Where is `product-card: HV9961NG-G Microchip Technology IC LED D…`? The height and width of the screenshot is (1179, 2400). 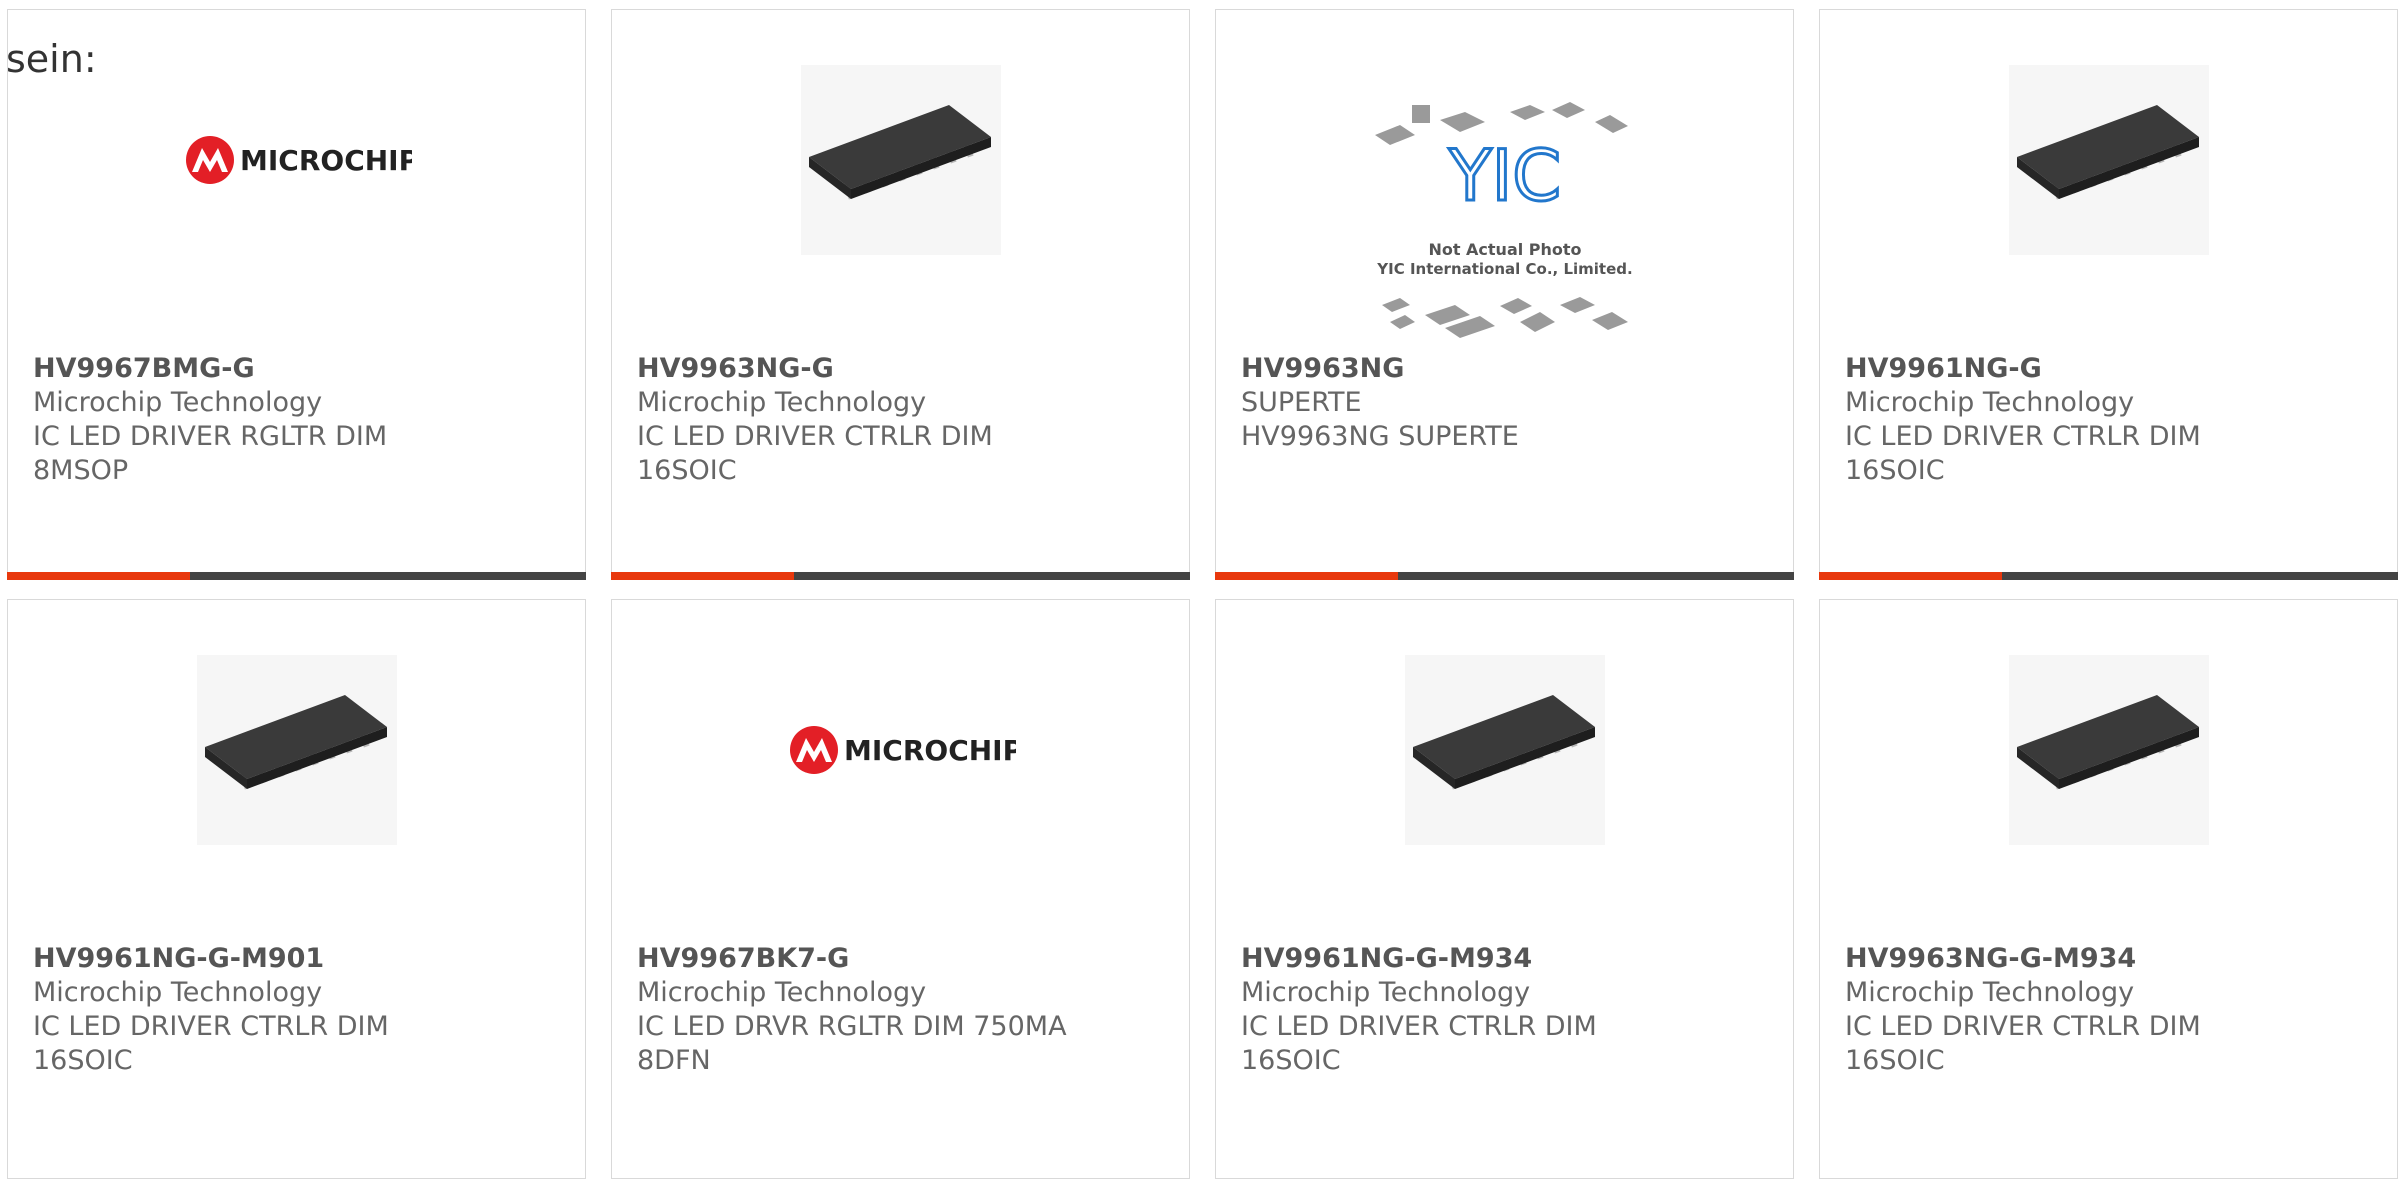
product-card: HV9961NG-G Microchip Technology IC LED D… is located at coordinates (2108, 294).